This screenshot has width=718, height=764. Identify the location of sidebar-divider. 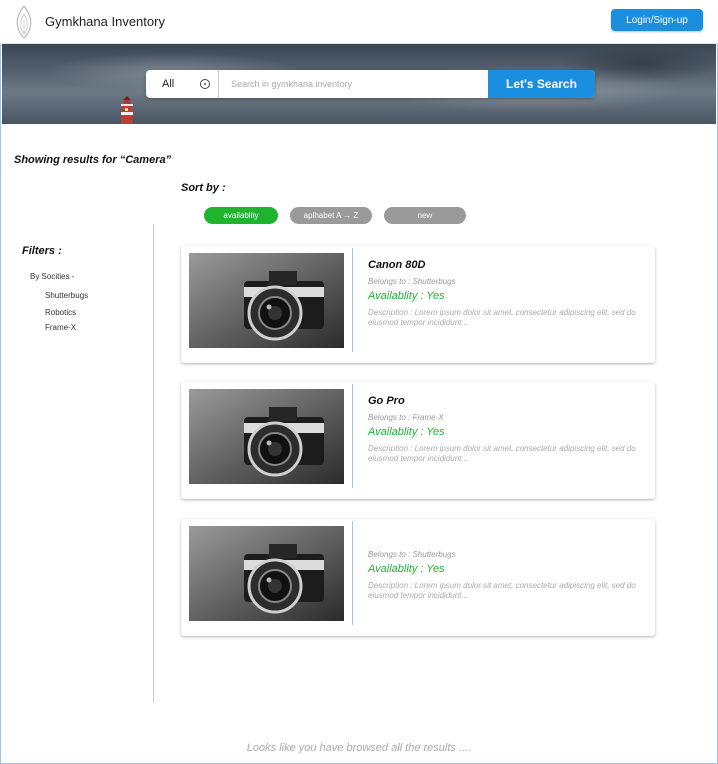
(153, 463).